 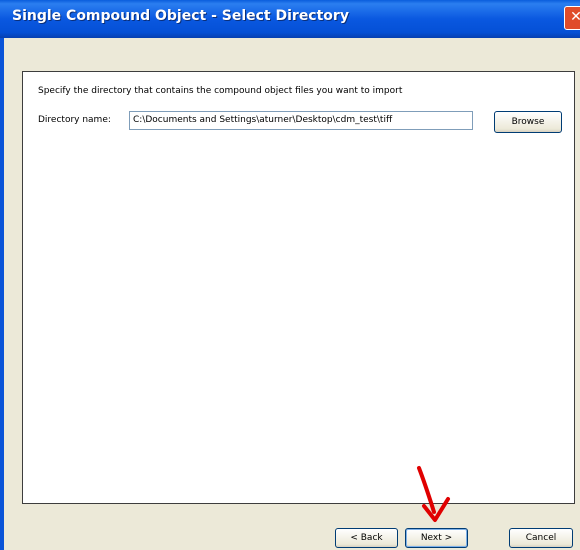 I want to click on browse-button-label: Browse, so click(x=528, y=122).